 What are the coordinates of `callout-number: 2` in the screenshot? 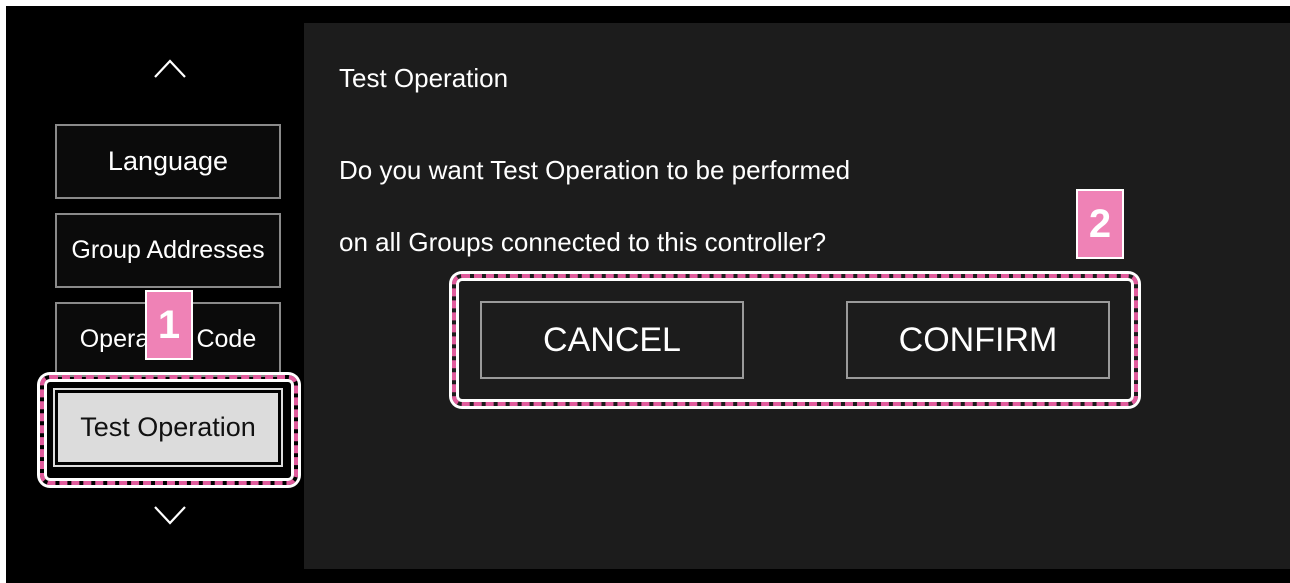 It's located at (1100, 223).